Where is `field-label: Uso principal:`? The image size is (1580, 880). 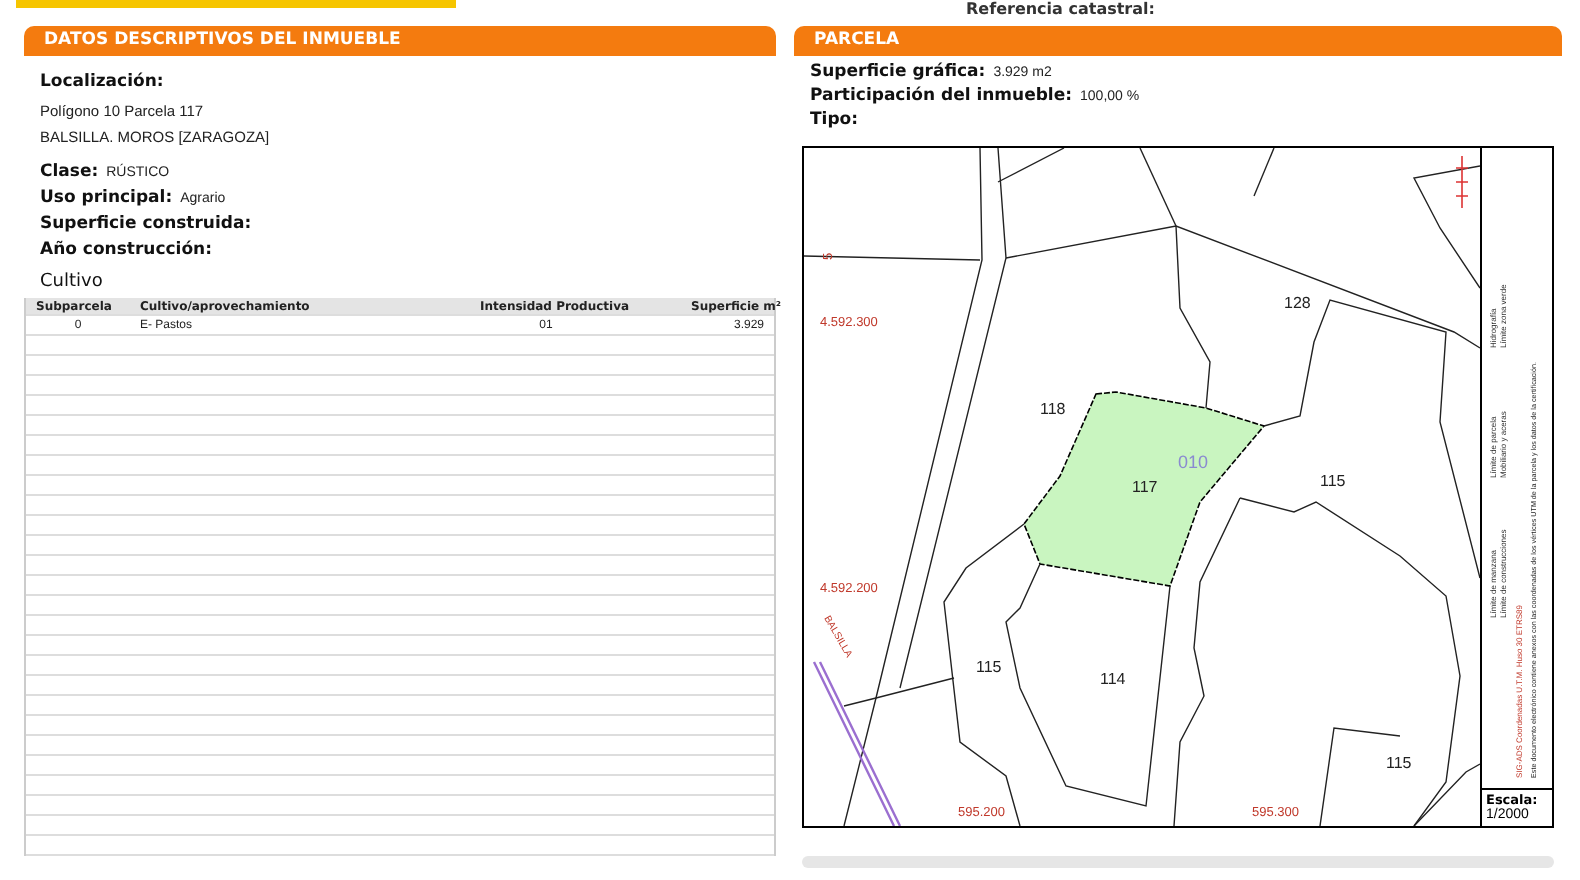
field-label: Uso principal: is located at coordinates (106, 198).